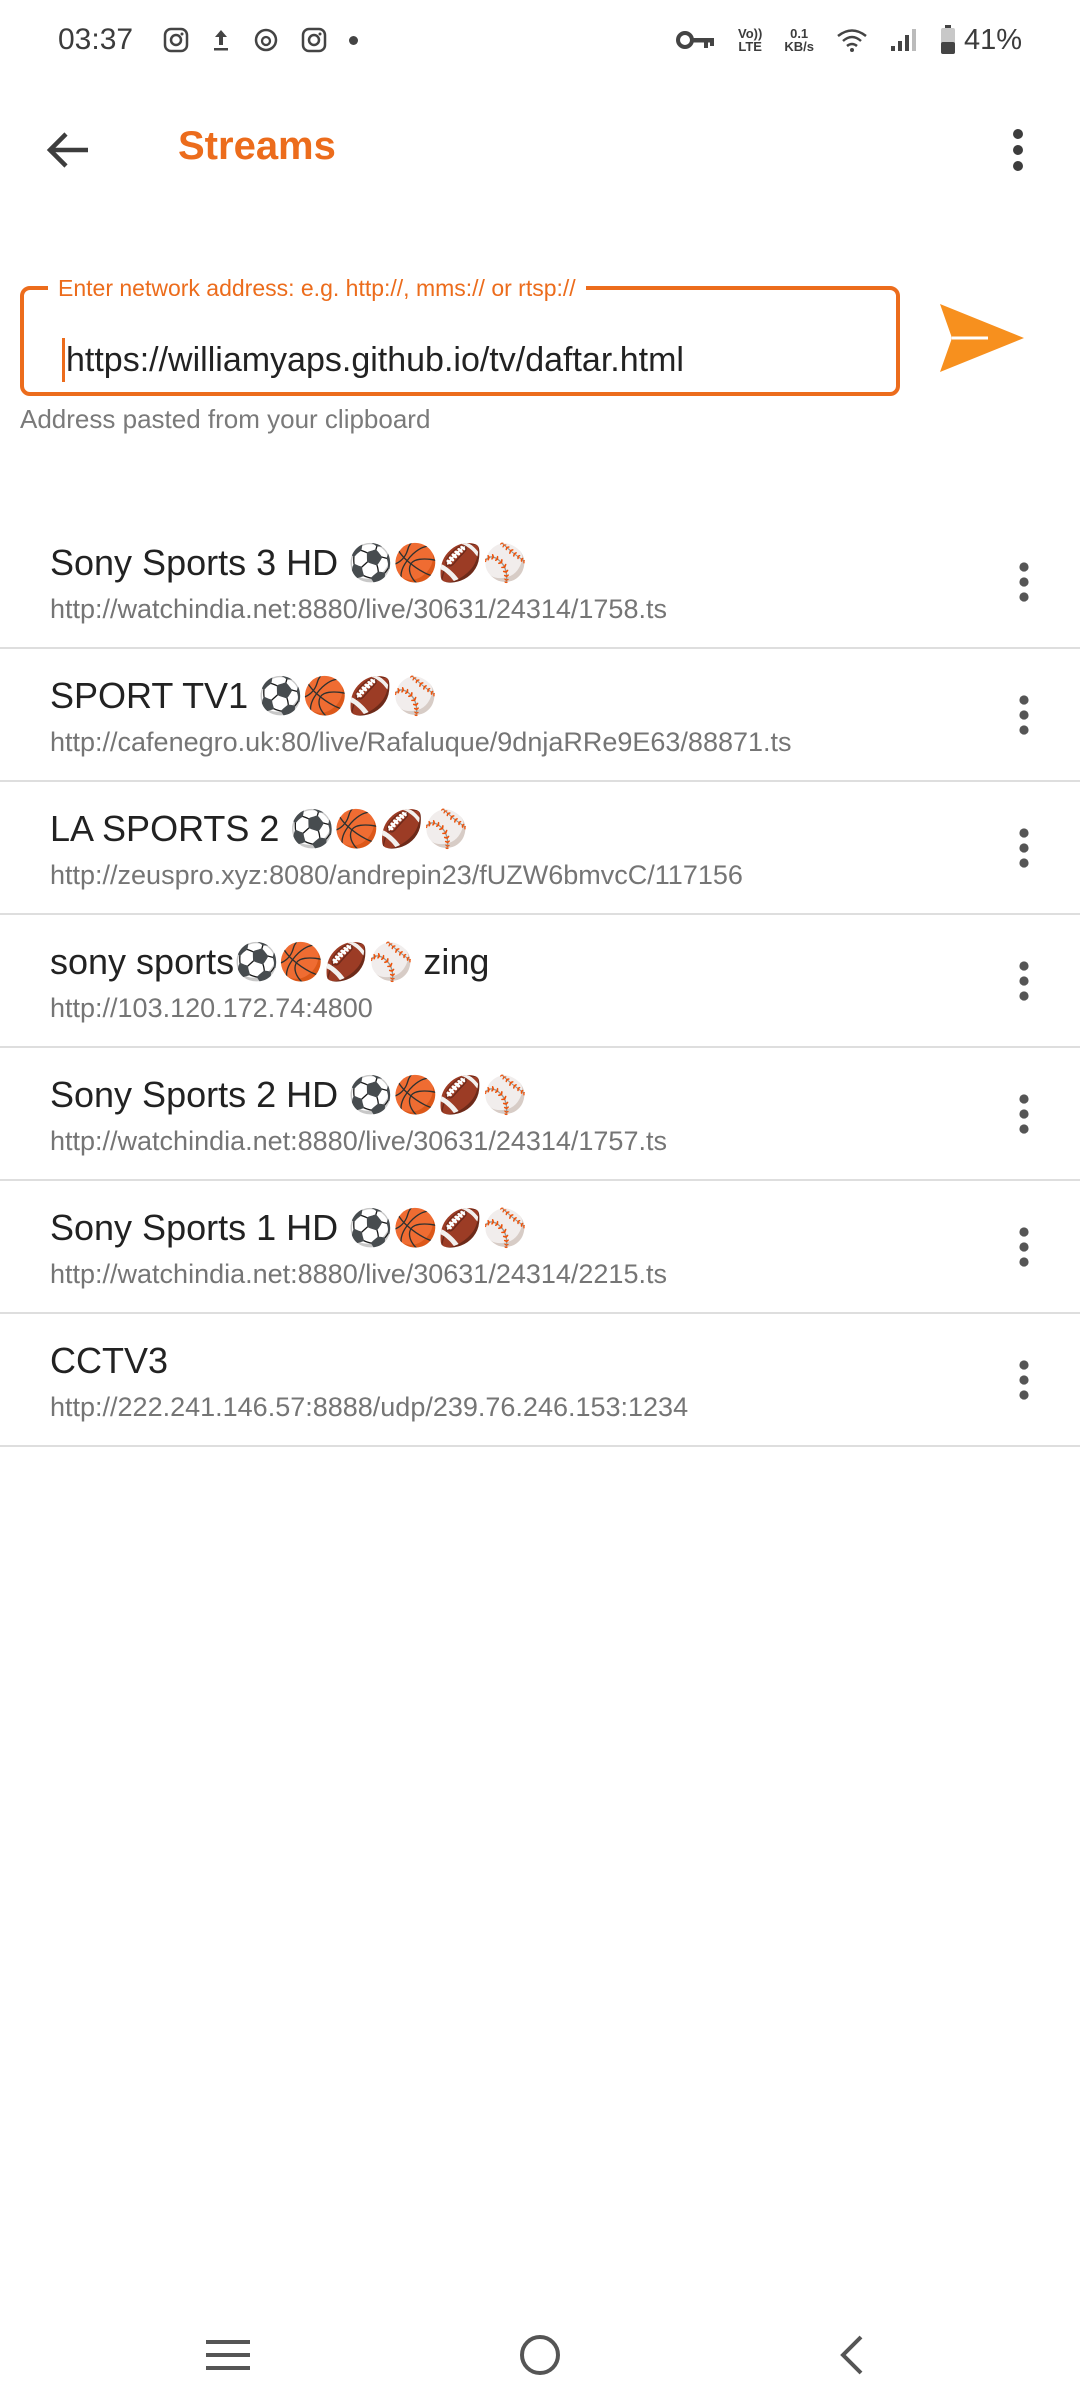  What do you see at coordinates (225, 419) in the screenshot?
I see `address-helper-text: Address pasted from your clipboard` at bounding box center [225, 419].